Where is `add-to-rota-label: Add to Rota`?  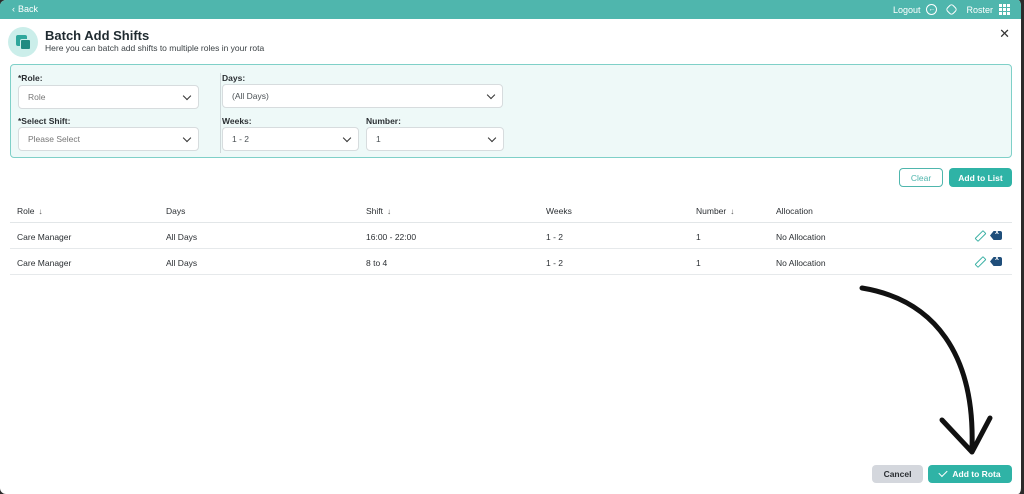
add-to-rota-label: Add to Rota is located at coordinates (976, 474).